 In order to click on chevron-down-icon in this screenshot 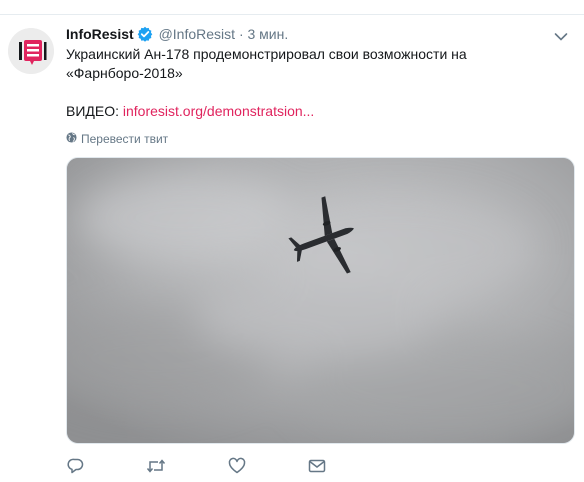, I will do `click(561, 35)`.